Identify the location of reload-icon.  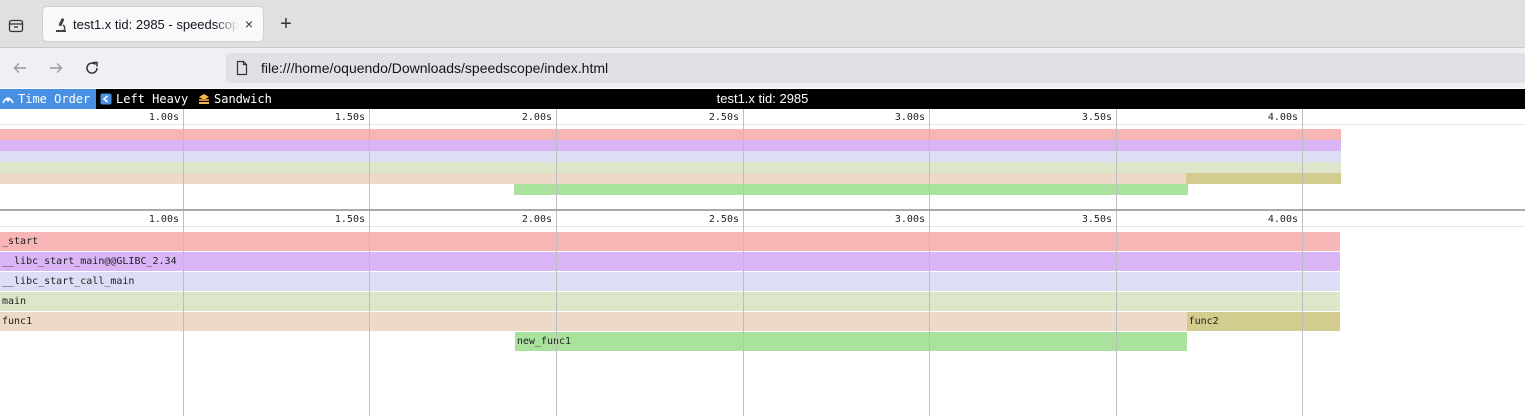
(92, 67).